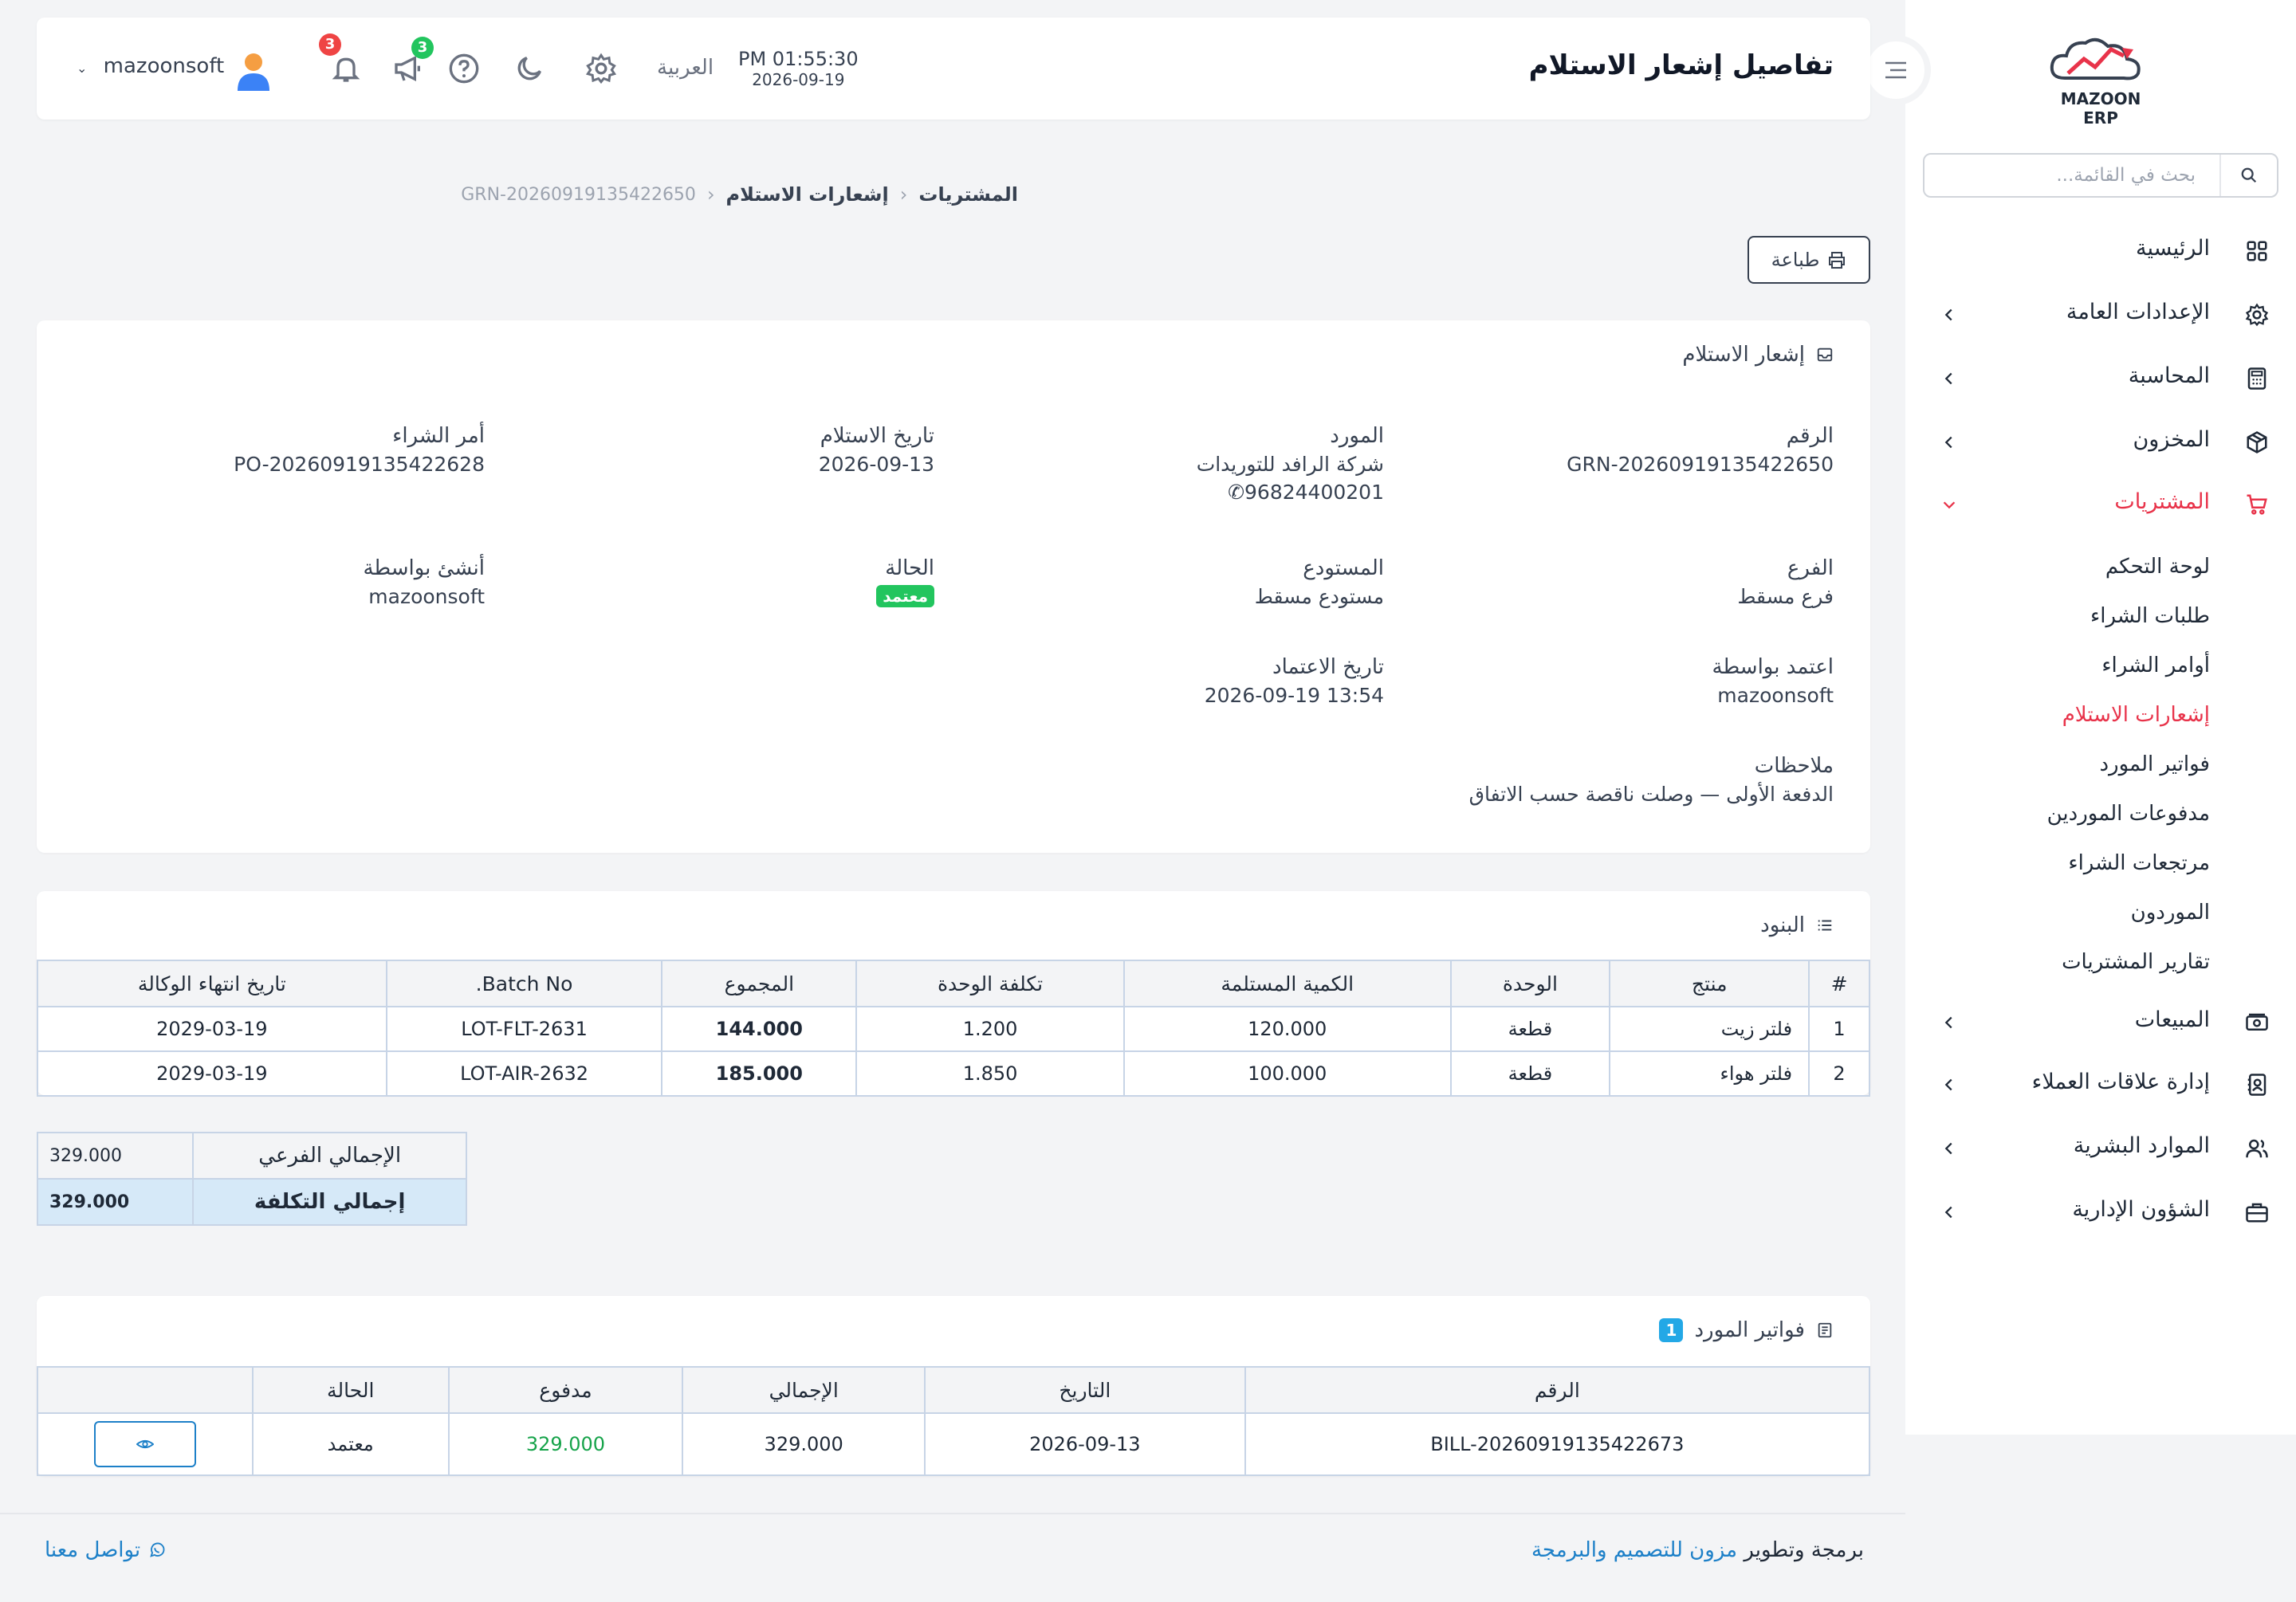  Describe the element at coordinates (1709, 983) in the screenshot. I see `col-header: منتج` at that location.